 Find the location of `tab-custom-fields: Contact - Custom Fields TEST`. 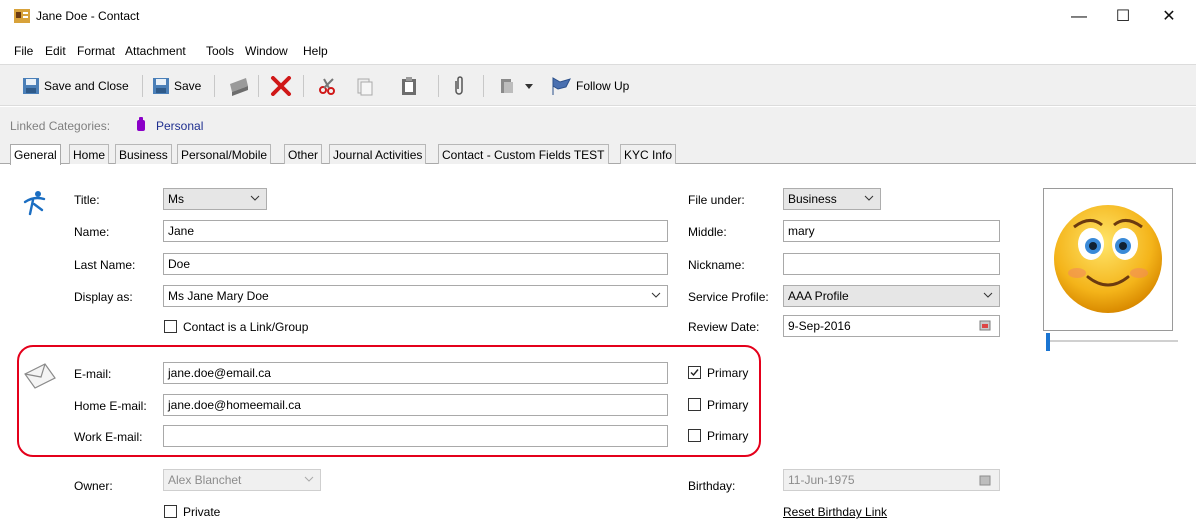

tab-custom-fields: Contact - Custom Fields TEST is located at coordinates (523, 154).